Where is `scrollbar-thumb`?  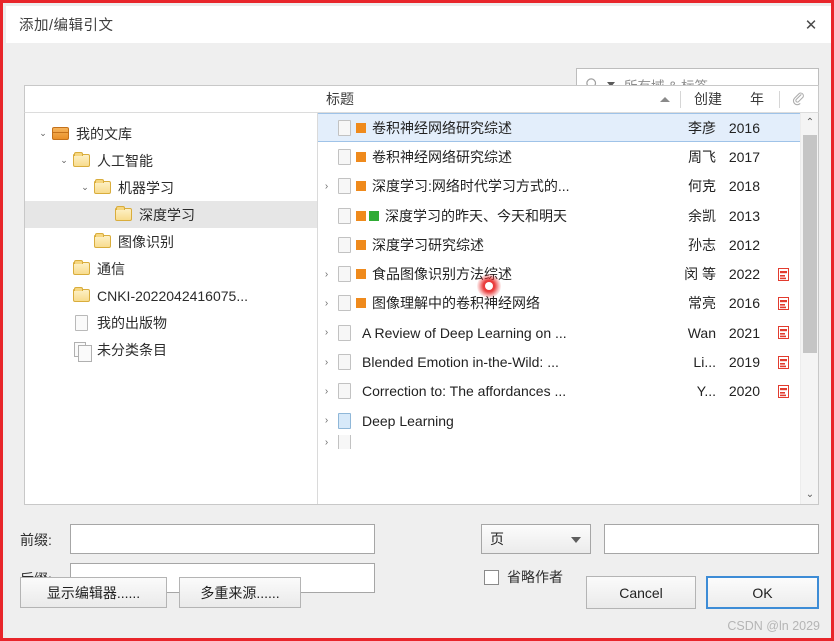 scrollbar-thumb is located at coordinates (810, 244).